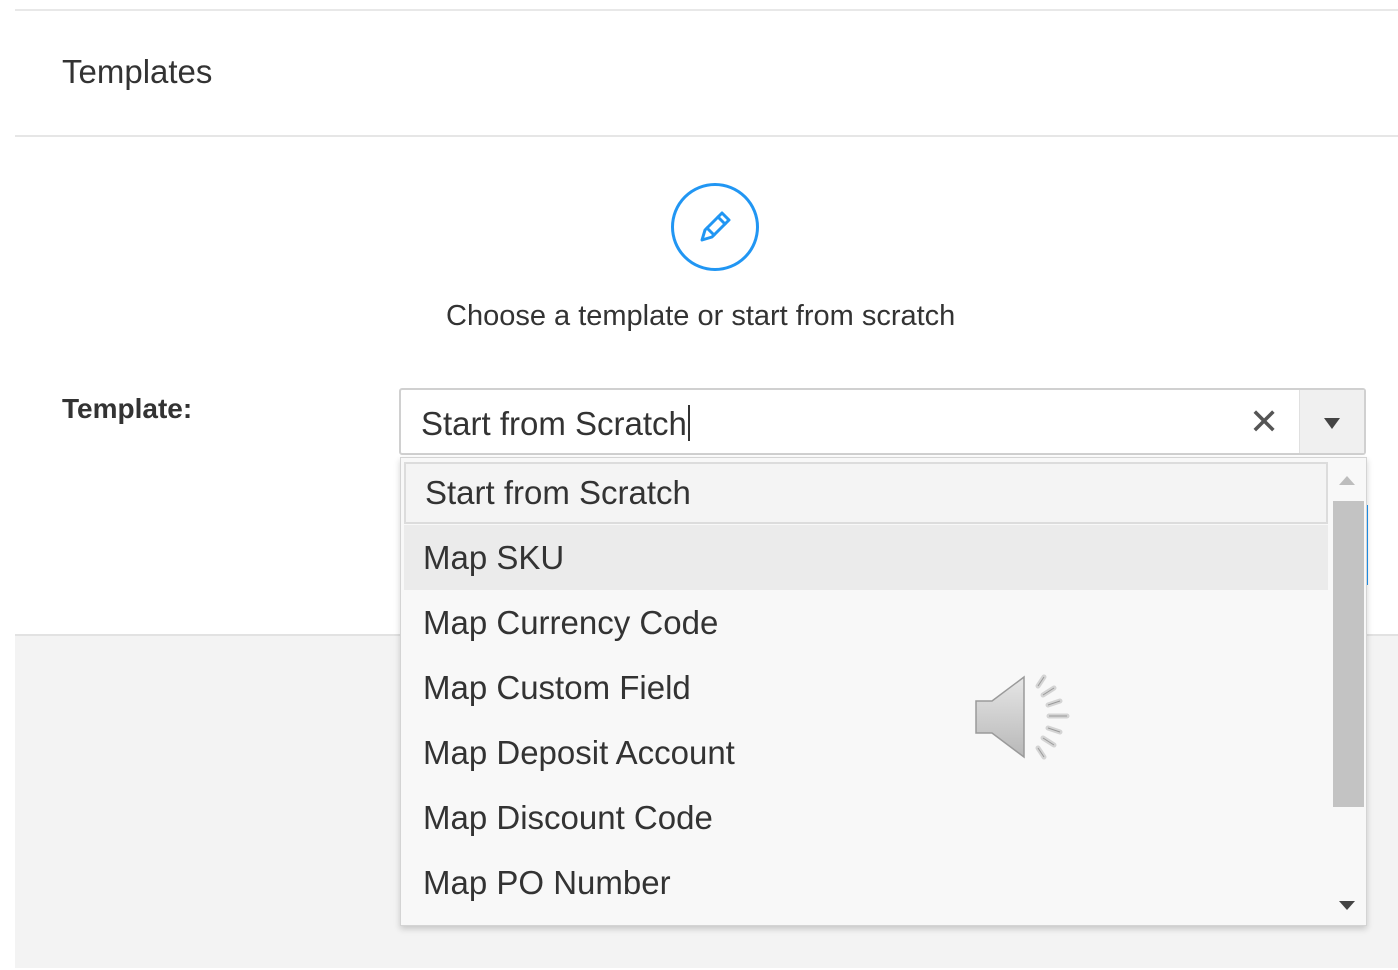 The height and width of the screenshot is (970, 1398). I want to click on template-select-input: Start from Scratch, so click(555, 424).